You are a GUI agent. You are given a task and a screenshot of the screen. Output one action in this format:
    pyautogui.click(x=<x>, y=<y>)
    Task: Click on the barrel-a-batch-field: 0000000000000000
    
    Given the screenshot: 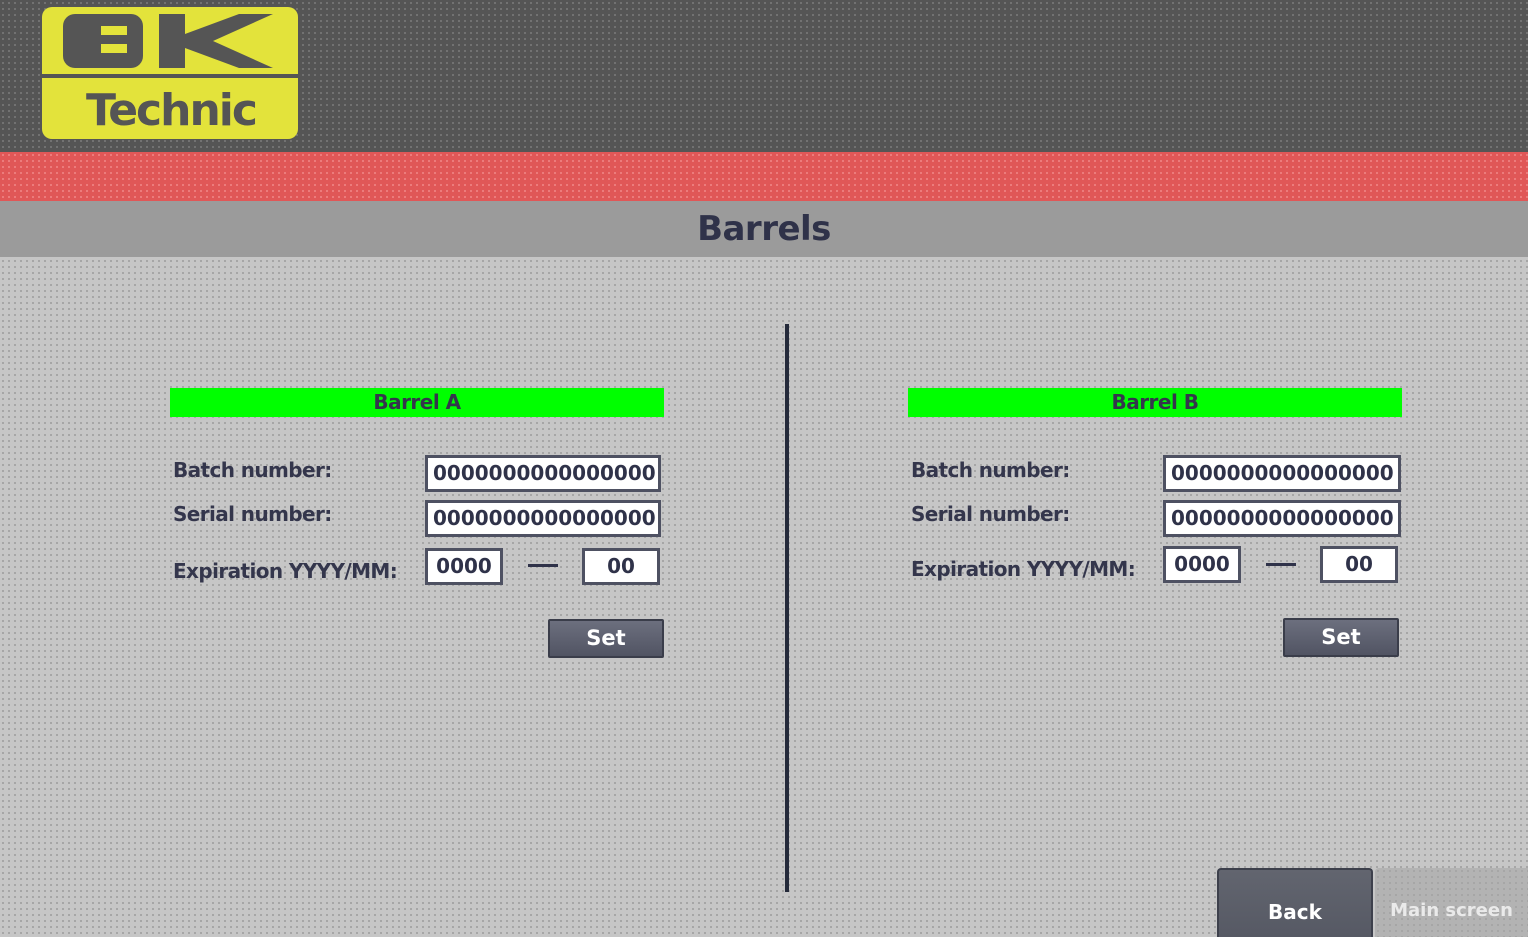 What is the action you would take?
    pyautogui.click(x=543, y=473)
    